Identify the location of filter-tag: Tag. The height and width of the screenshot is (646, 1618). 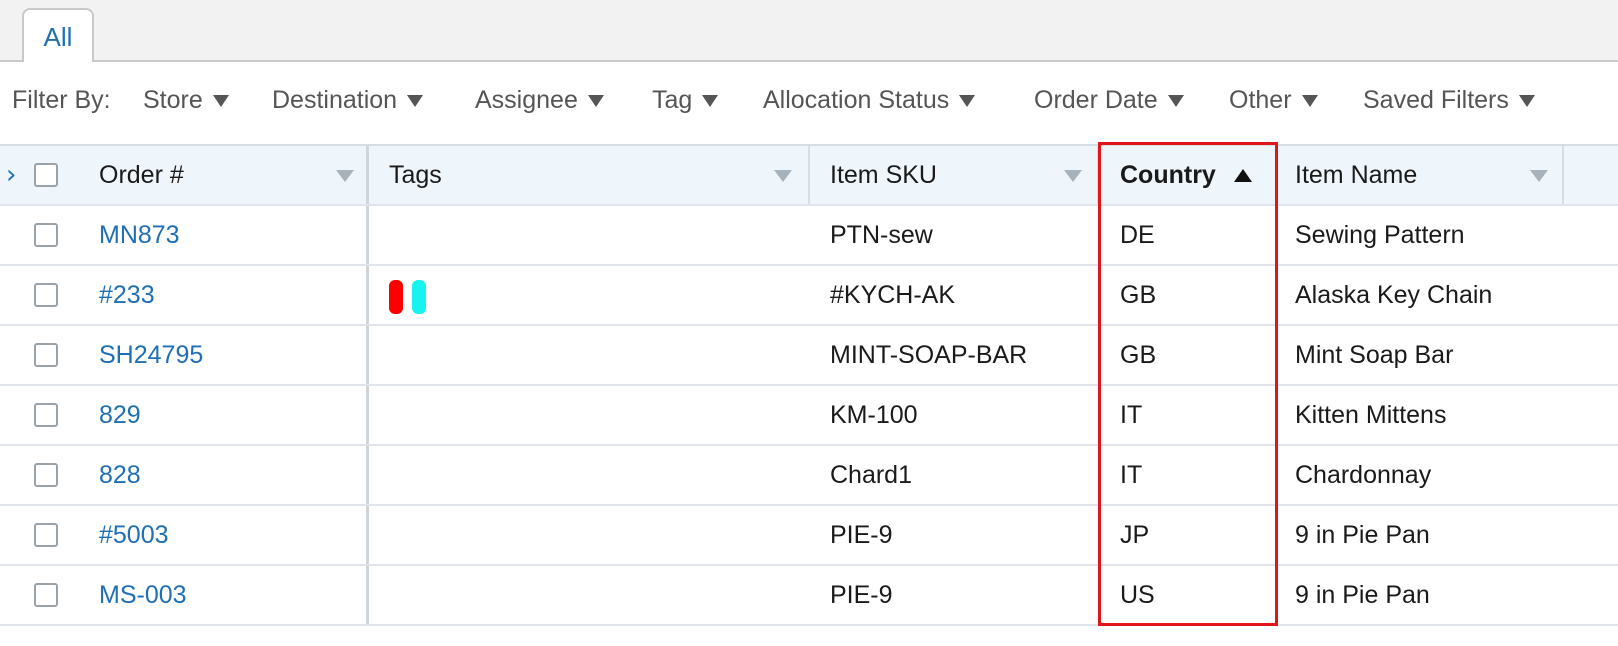
(685, 100).